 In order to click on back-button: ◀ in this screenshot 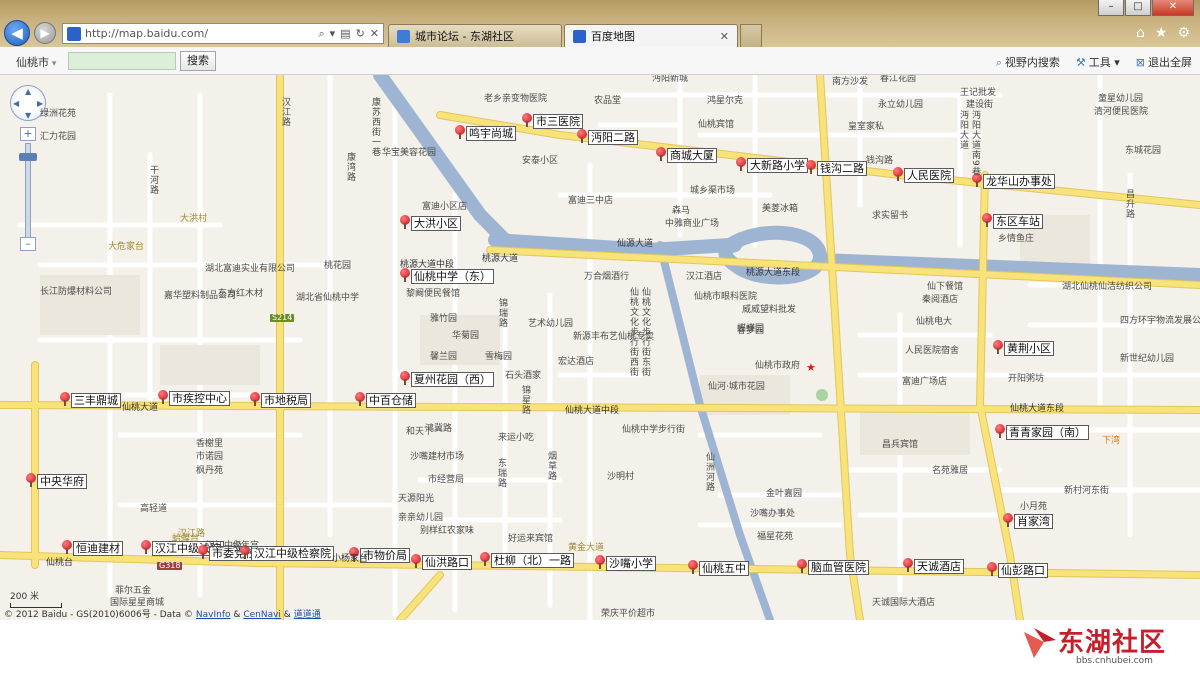, I will do `click(17, 33)`.